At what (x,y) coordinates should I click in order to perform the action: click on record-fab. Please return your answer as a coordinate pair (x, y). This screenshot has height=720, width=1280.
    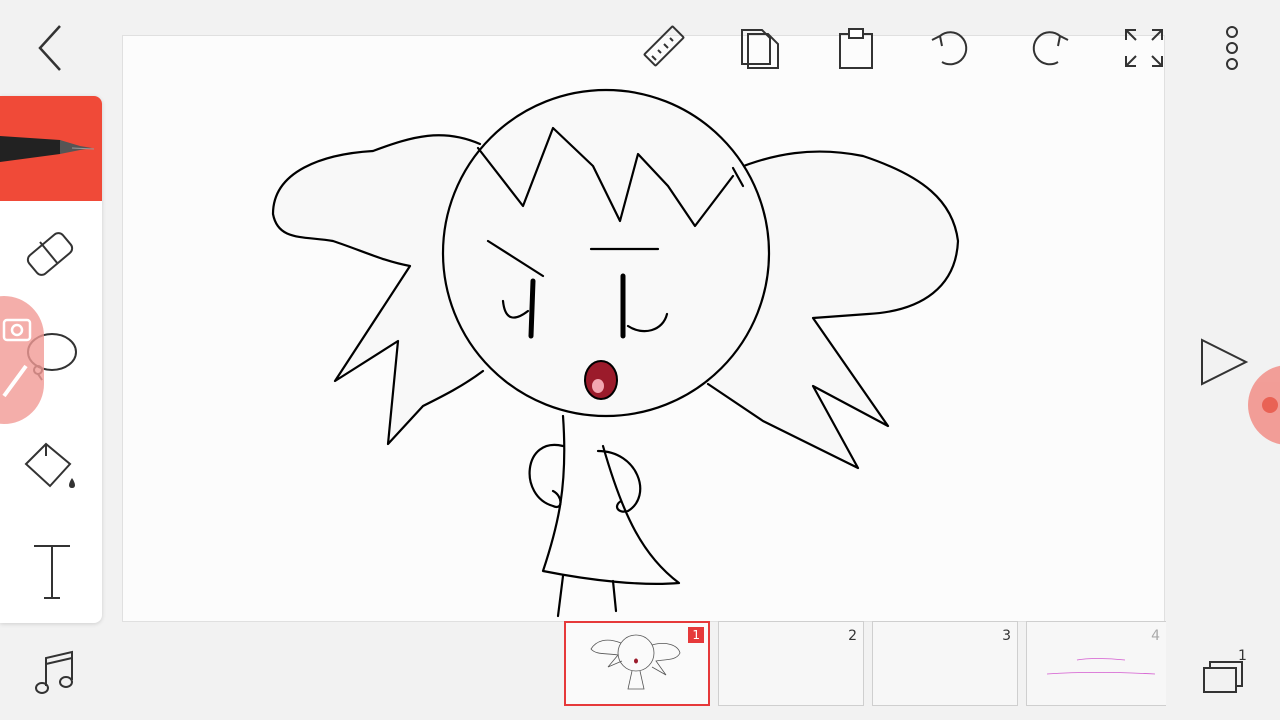
    Looking at the image, I should click on (1264, 405).